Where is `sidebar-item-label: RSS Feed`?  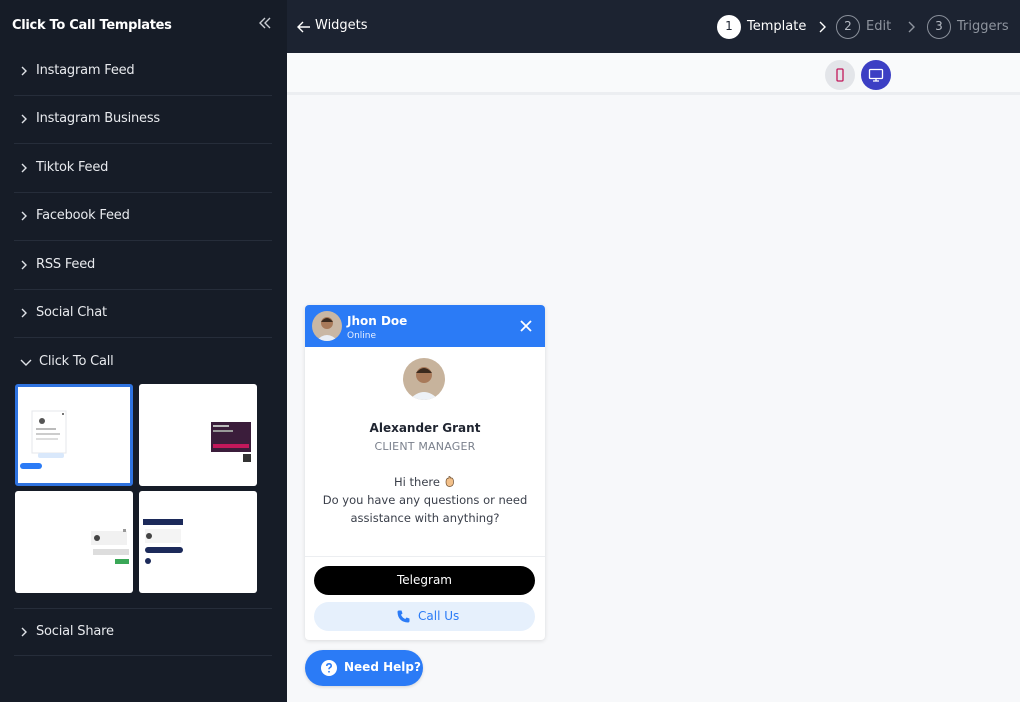 sidebar-item-label: RSS Feed is located at coordinates (66, 264).